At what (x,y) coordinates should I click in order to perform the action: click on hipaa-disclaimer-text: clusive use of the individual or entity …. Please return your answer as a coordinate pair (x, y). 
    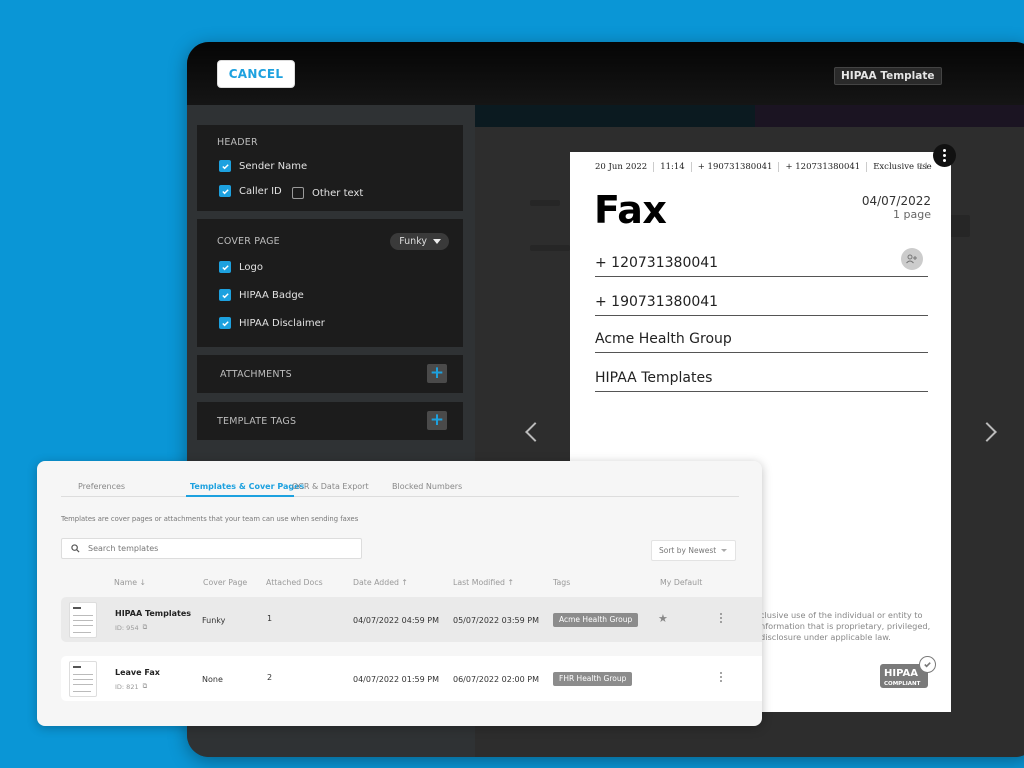
    Looking at the image, I should click on (845, 626).